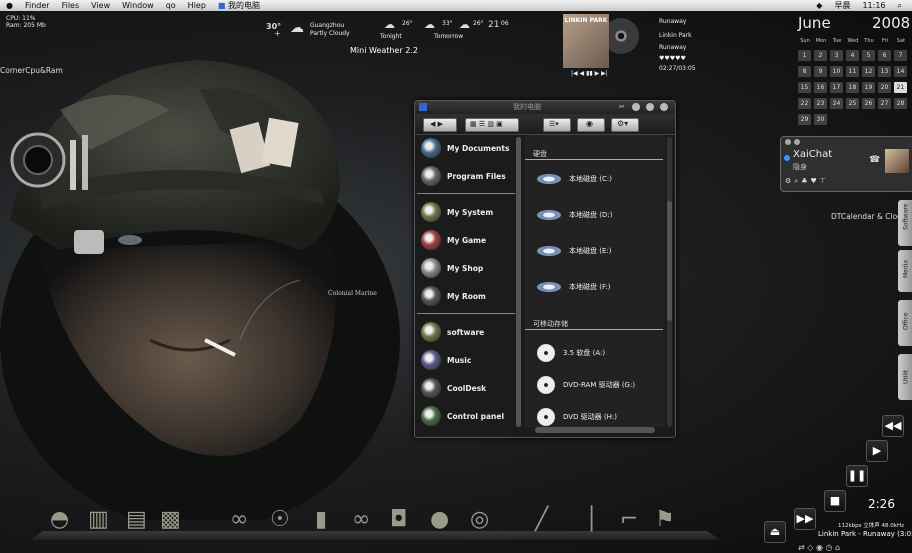 This screenshot has width=912, height=553. I want to click on calendar-day: 16, so click(820, 87).